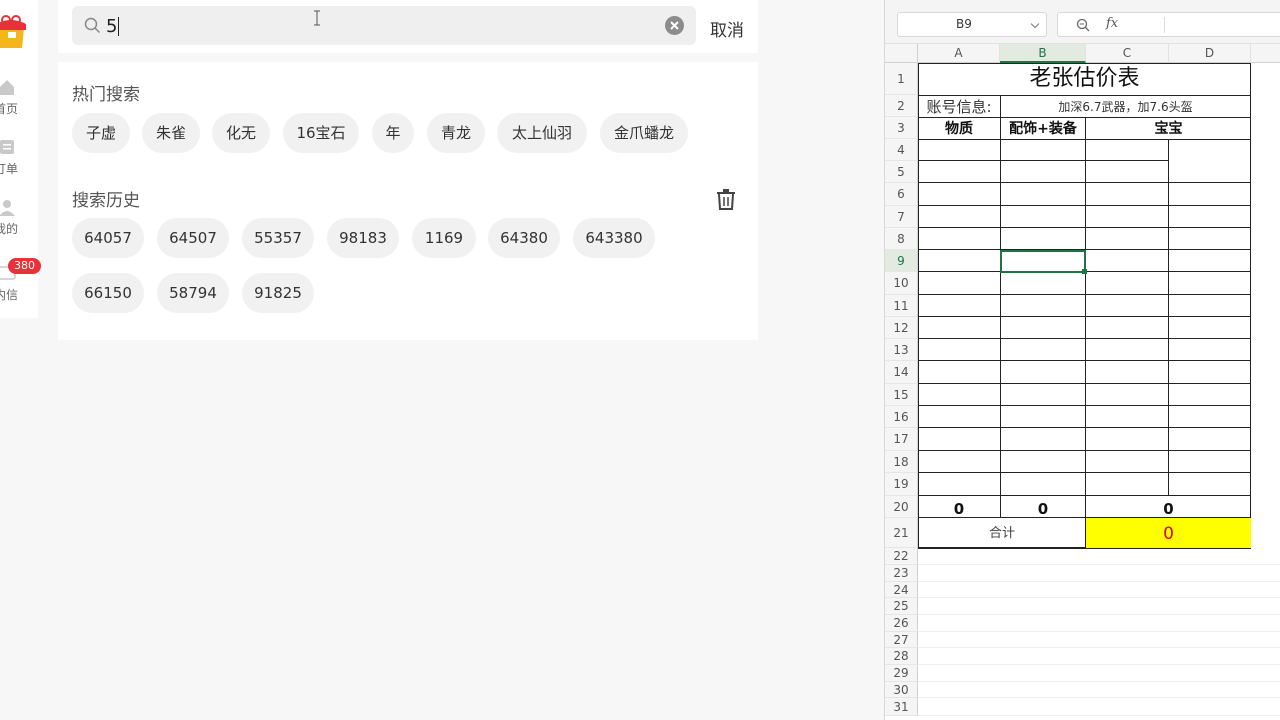  What do you see at coordinates (901, 707) in the screenshot?
I see `row-header-31: 31` at bounding box center [901, 707].